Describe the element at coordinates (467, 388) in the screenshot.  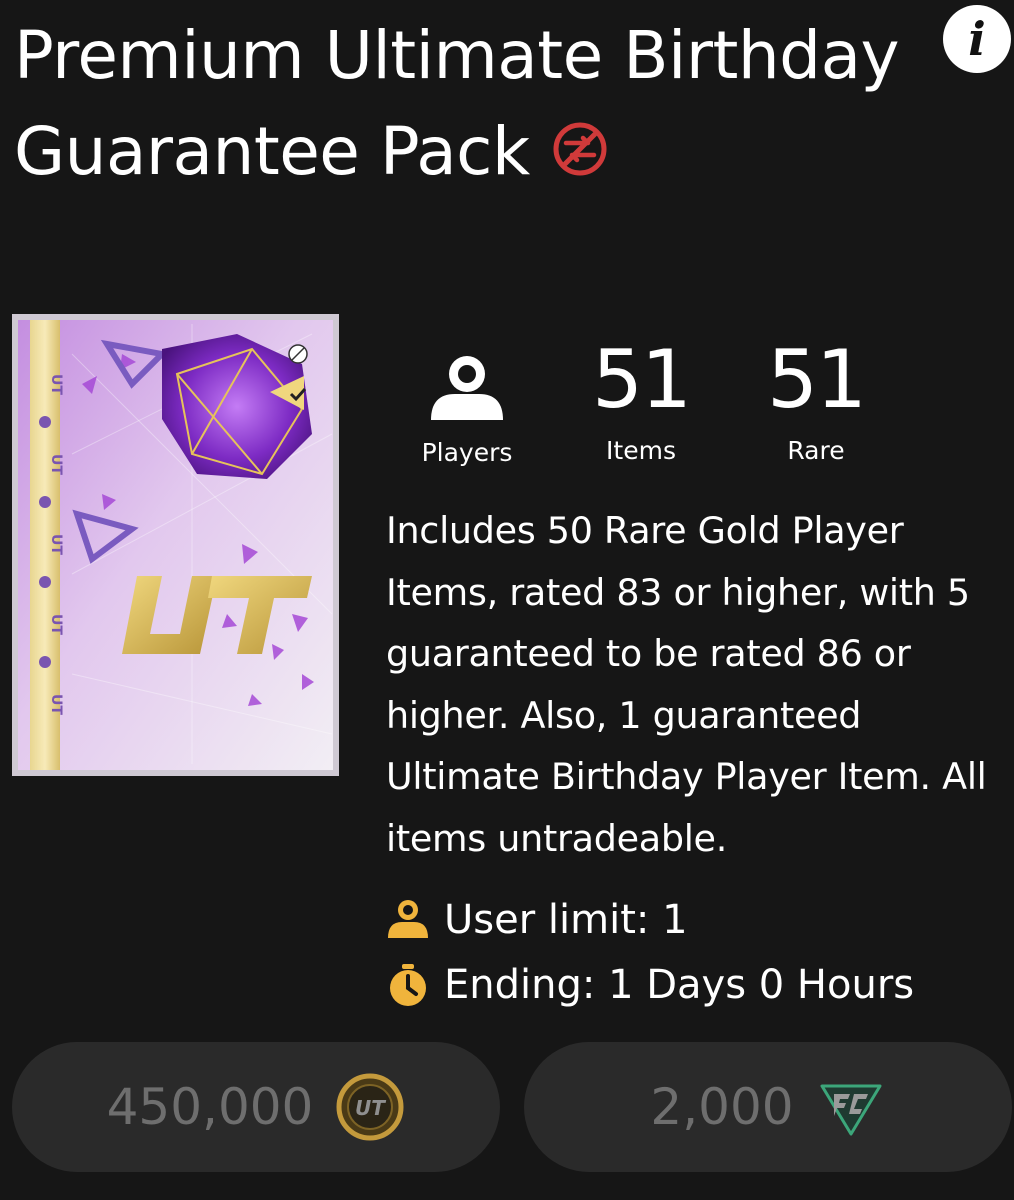
I see `person-icon` at that location.